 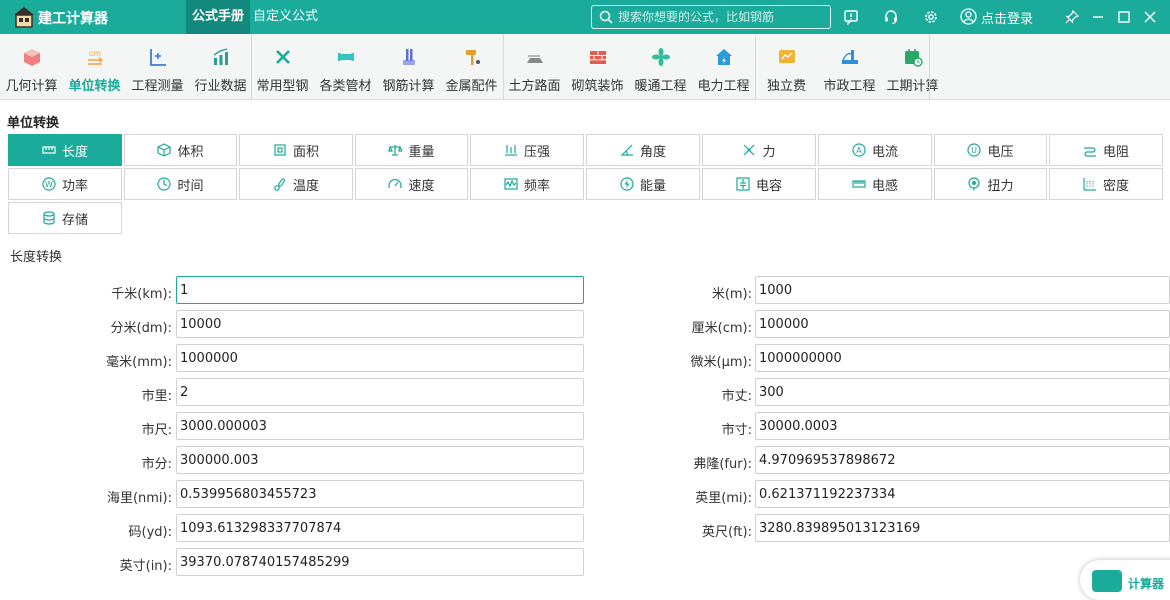 What do you see at coordinates (755, 67) in the screenshot?
I see `toolbar-divider` at bounding box center [755, 67].